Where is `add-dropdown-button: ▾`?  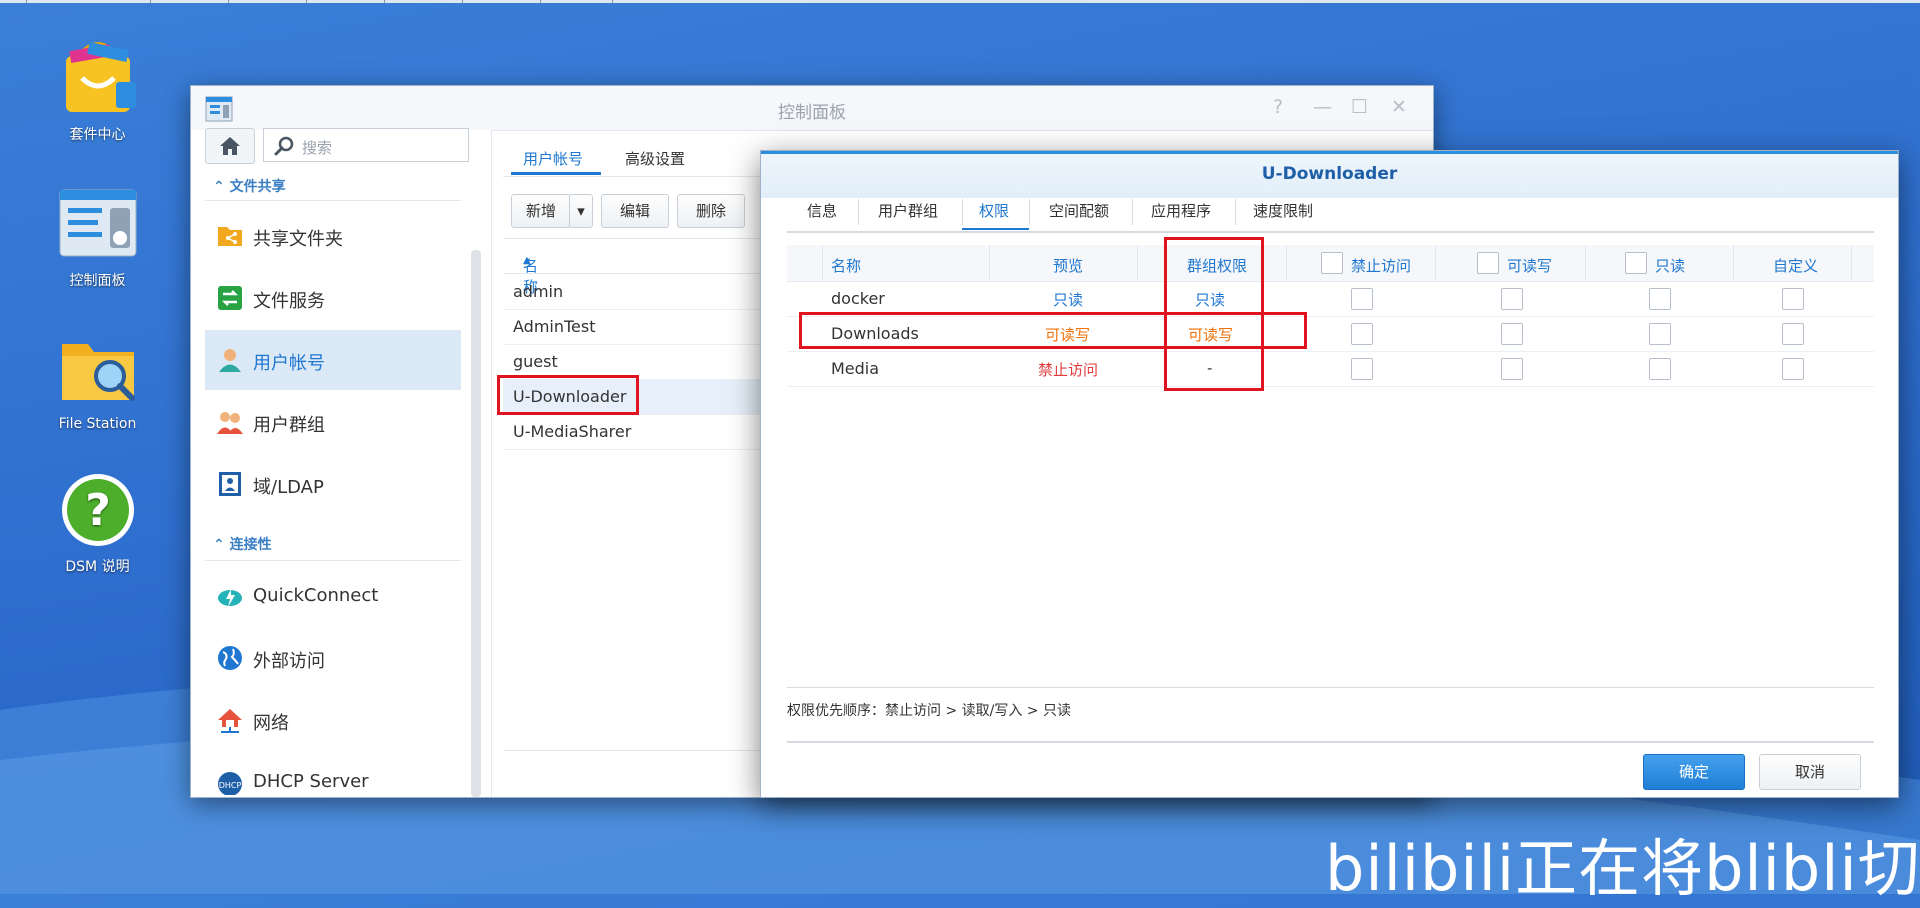 add-dropdown-button: ▾ is located at coordinates (581, 211).